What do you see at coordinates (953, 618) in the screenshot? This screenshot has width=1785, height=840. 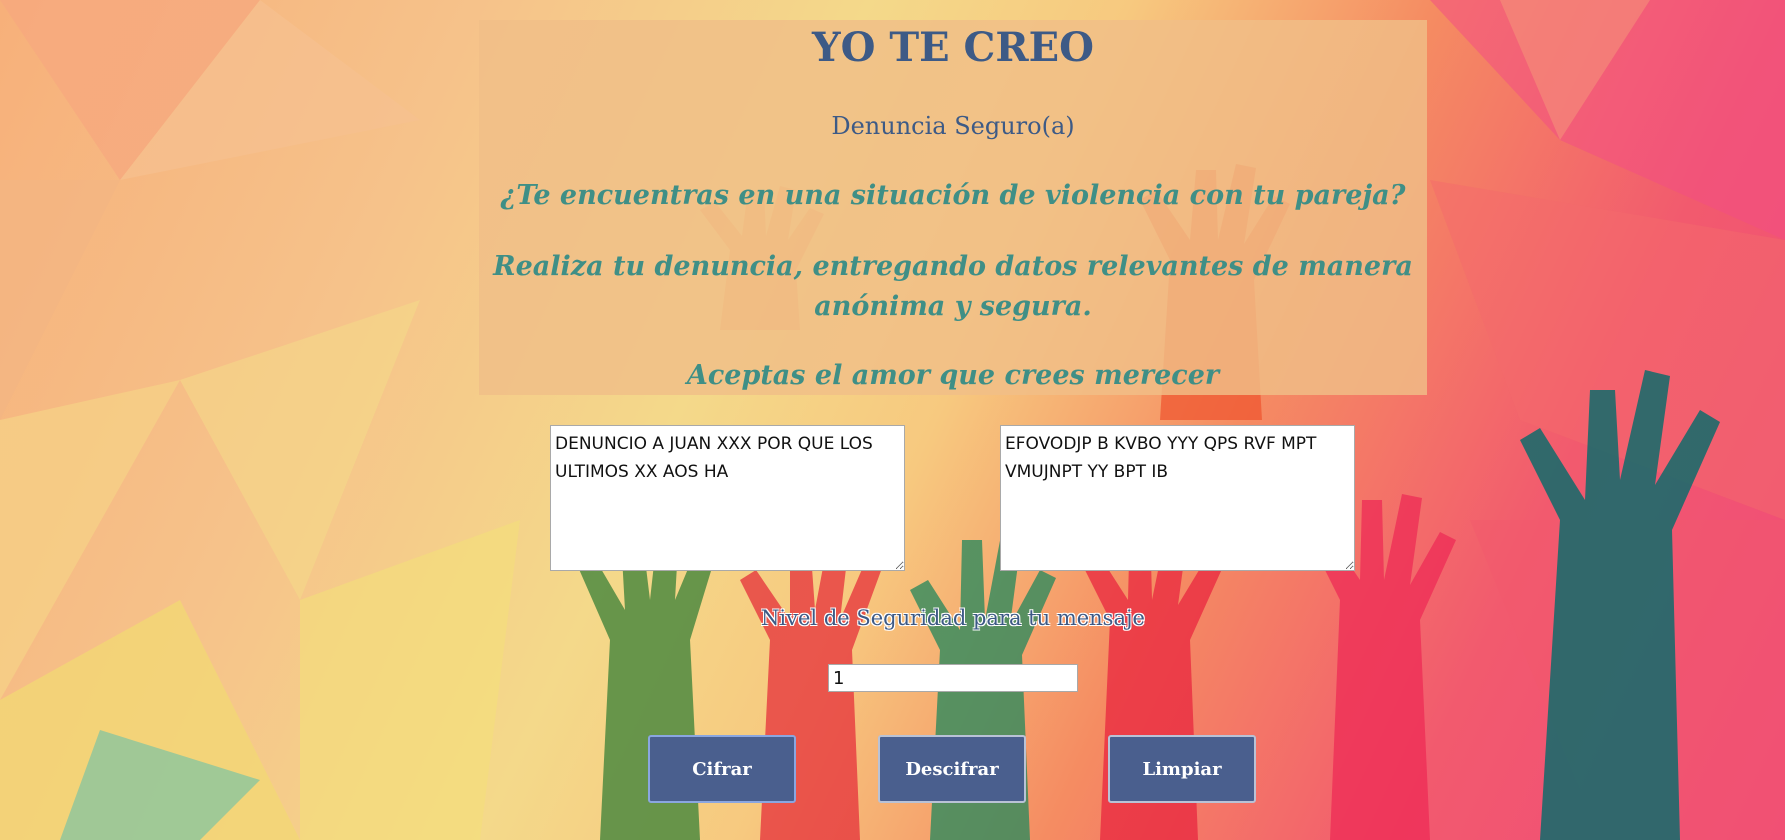 I see `security-level-label: Nivel de Seguridad para tu mensaje` at bounding box center [953, 618].